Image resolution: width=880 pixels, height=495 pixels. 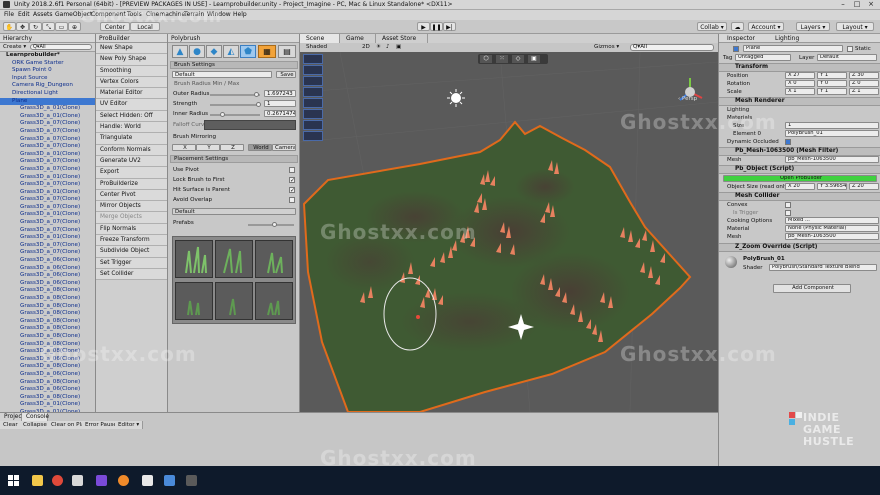 I want to click on editor-dropdown: Editor ▾, so click(x=129, y=425).